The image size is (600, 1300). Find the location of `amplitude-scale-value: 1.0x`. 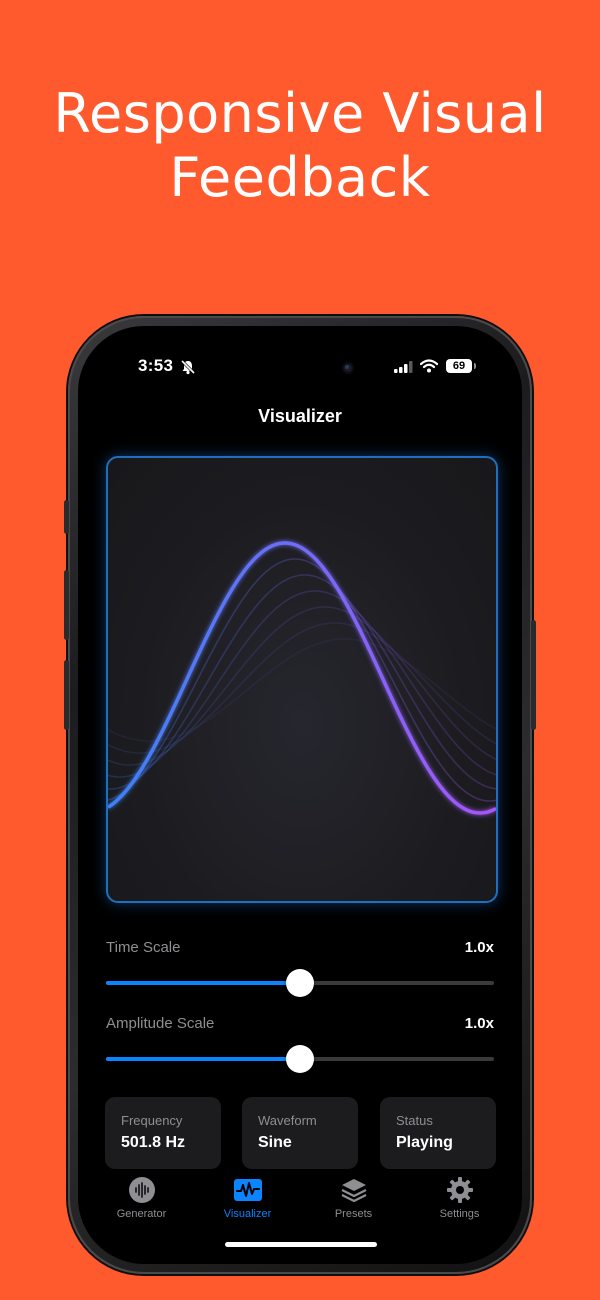

amplitude-scale-value: 1.0x is located at coordinates (479, 1023).